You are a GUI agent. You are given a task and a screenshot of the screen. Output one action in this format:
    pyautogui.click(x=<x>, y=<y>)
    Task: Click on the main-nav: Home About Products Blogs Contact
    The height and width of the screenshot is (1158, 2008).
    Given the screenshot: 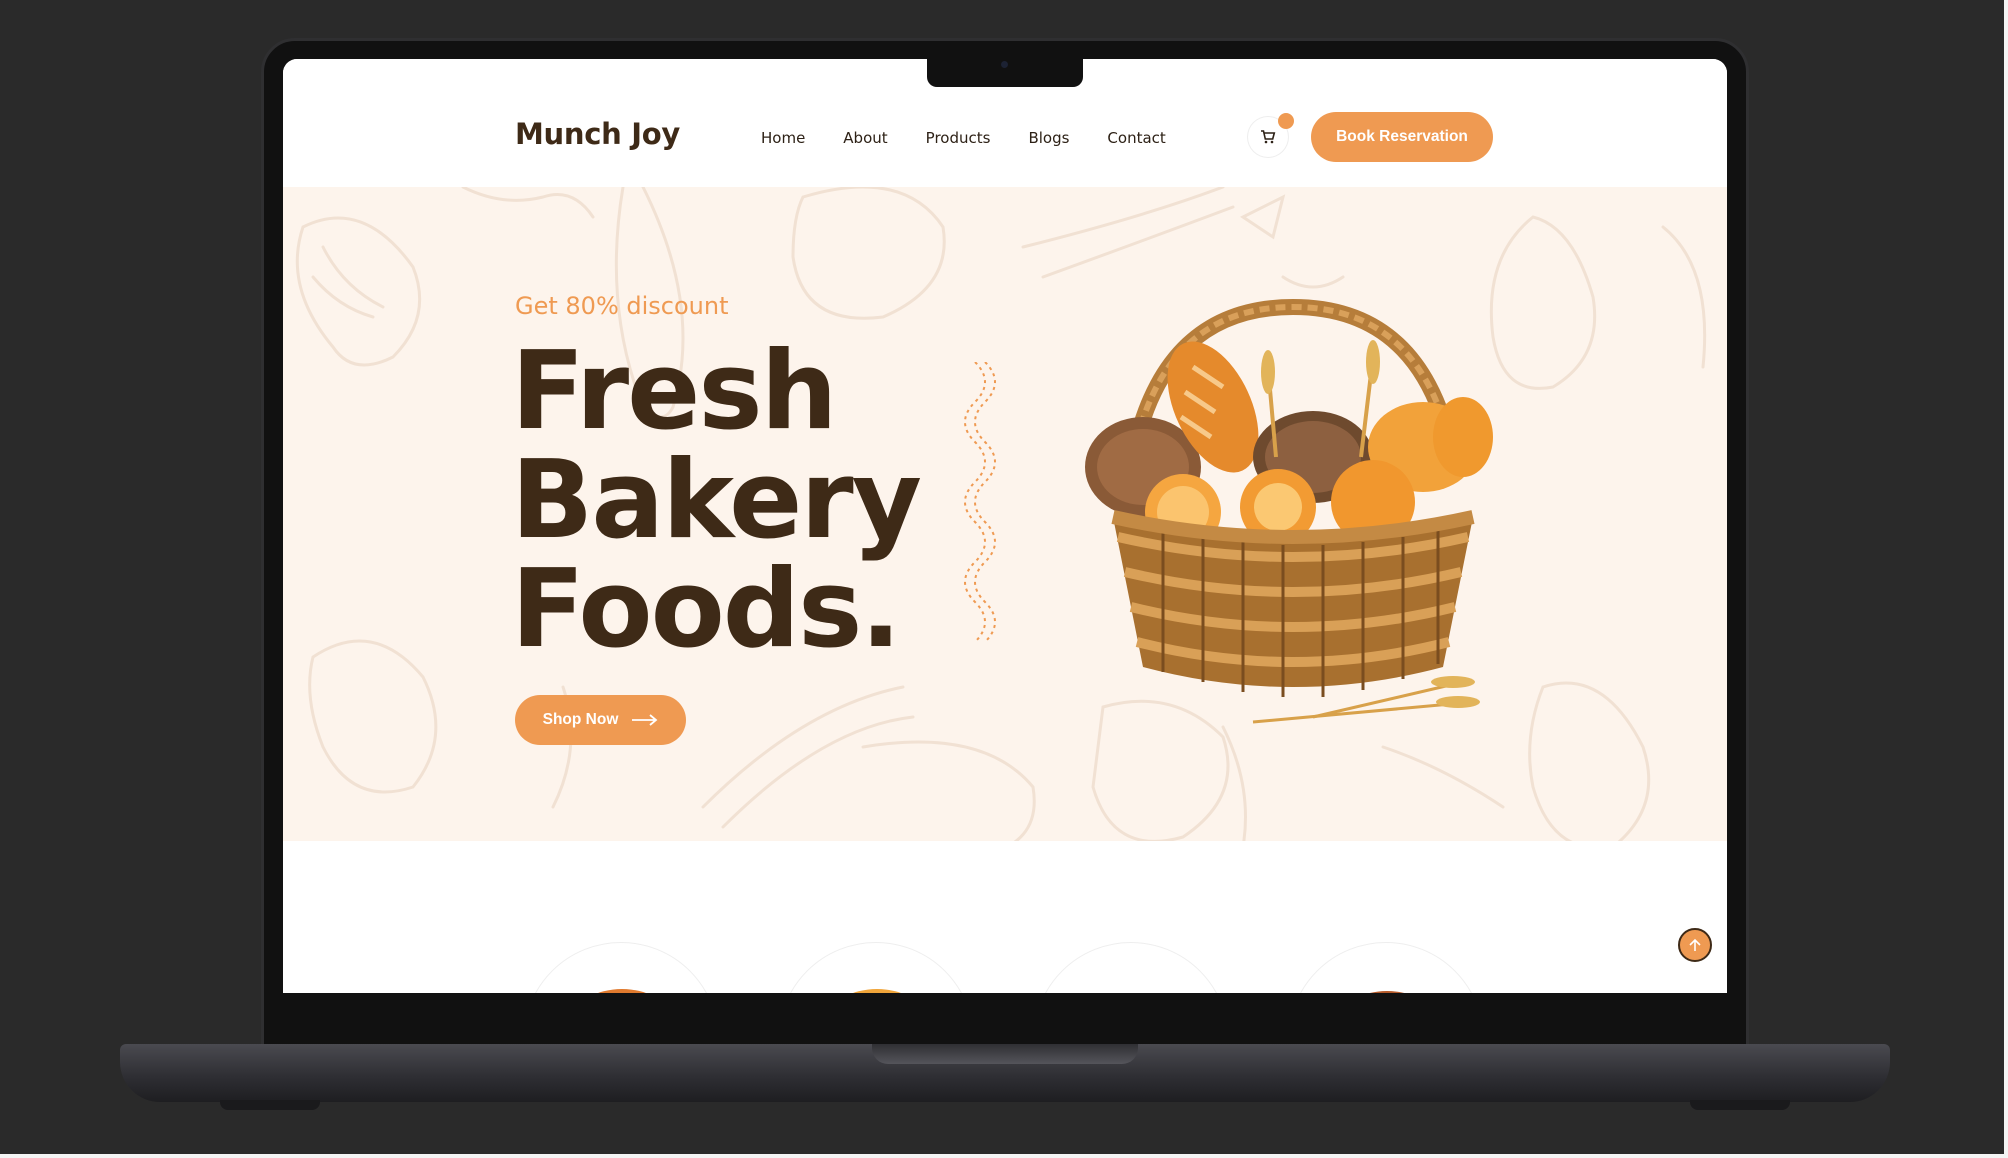 What is the action you would take?
    pyautogui.click(x=963, y=138)
    